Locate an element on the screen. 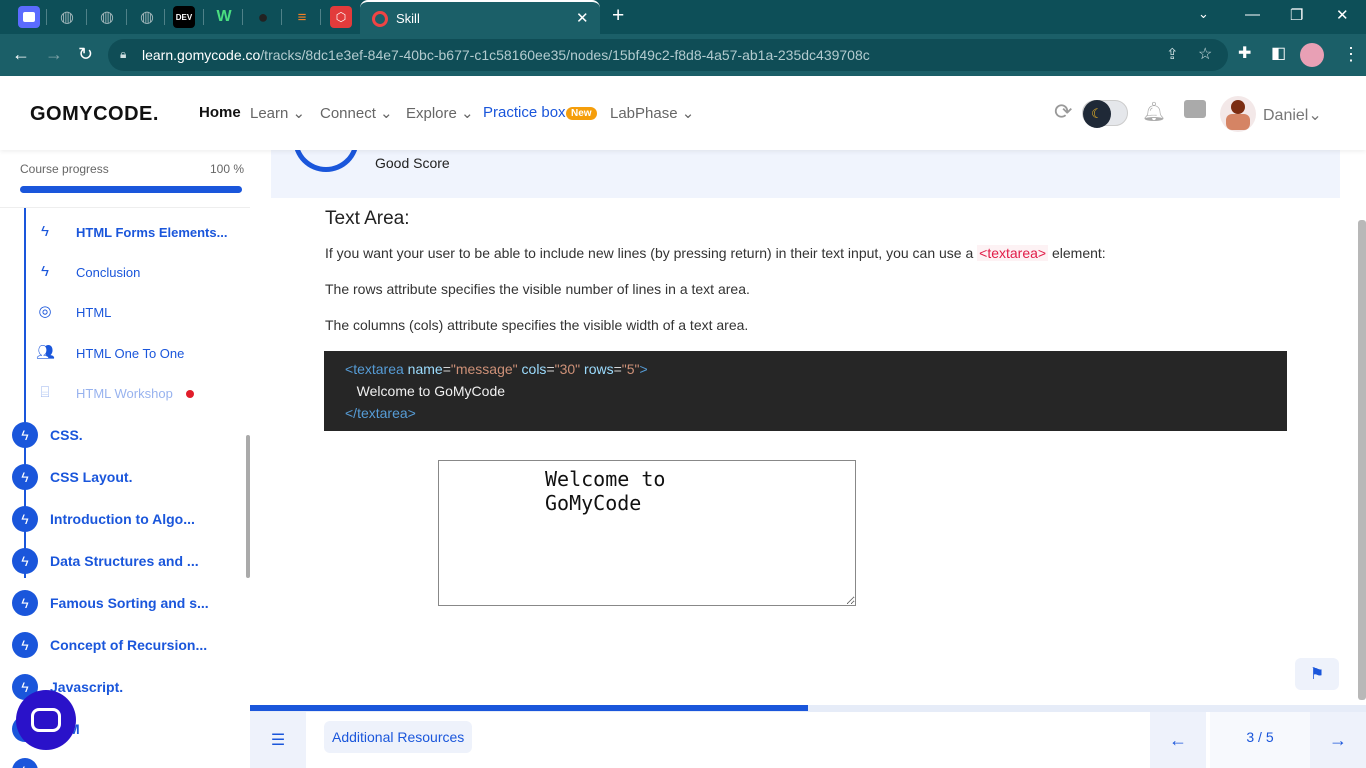  report-flag-button: ⚑ is located at coordinates (1317, 674).